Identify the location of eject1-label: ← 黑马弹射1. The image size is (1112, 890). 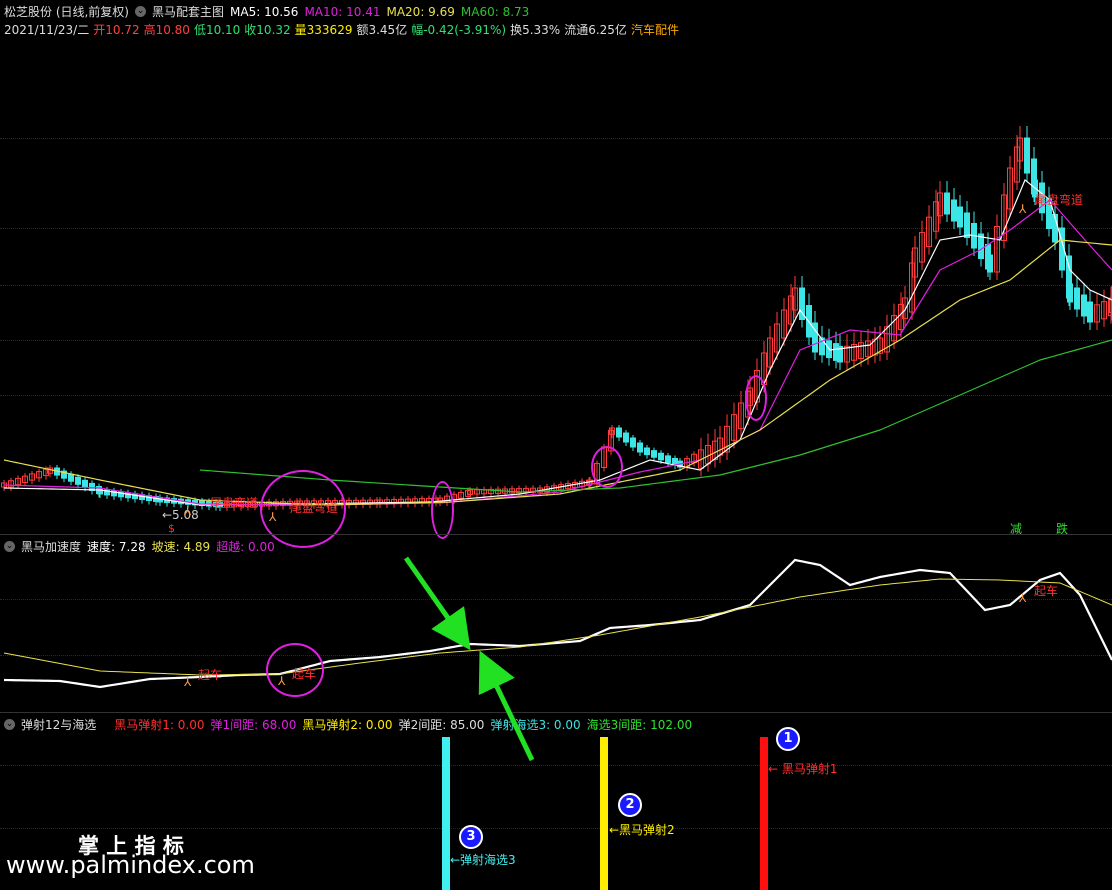
(803, 768).